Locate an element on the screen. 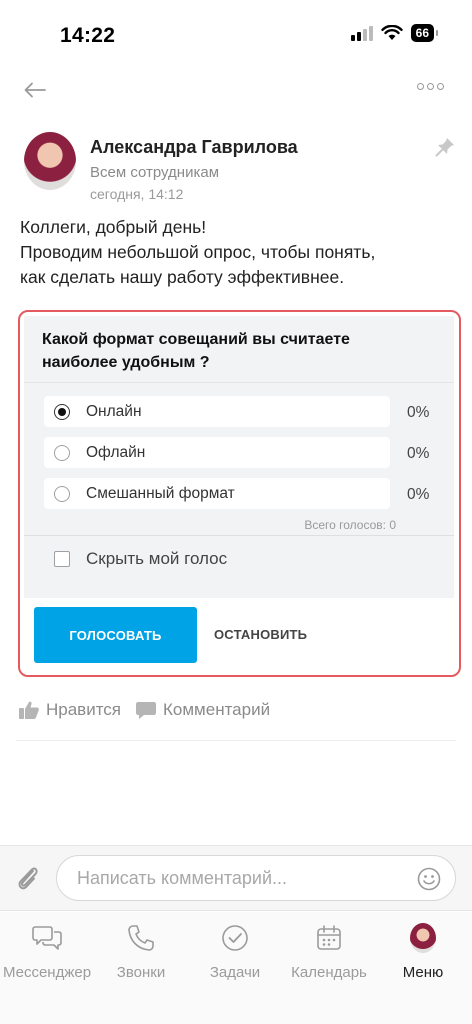  tab-calls: Звонки is located at coordinates (141, 951).